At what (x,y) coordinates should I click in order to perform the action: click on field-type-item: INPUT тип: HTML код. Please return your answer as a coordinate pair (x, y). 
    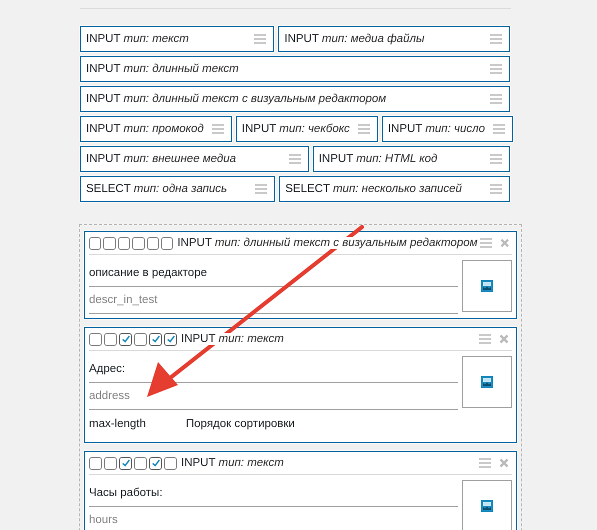
    Looking at the image, I should click on (411, 159).